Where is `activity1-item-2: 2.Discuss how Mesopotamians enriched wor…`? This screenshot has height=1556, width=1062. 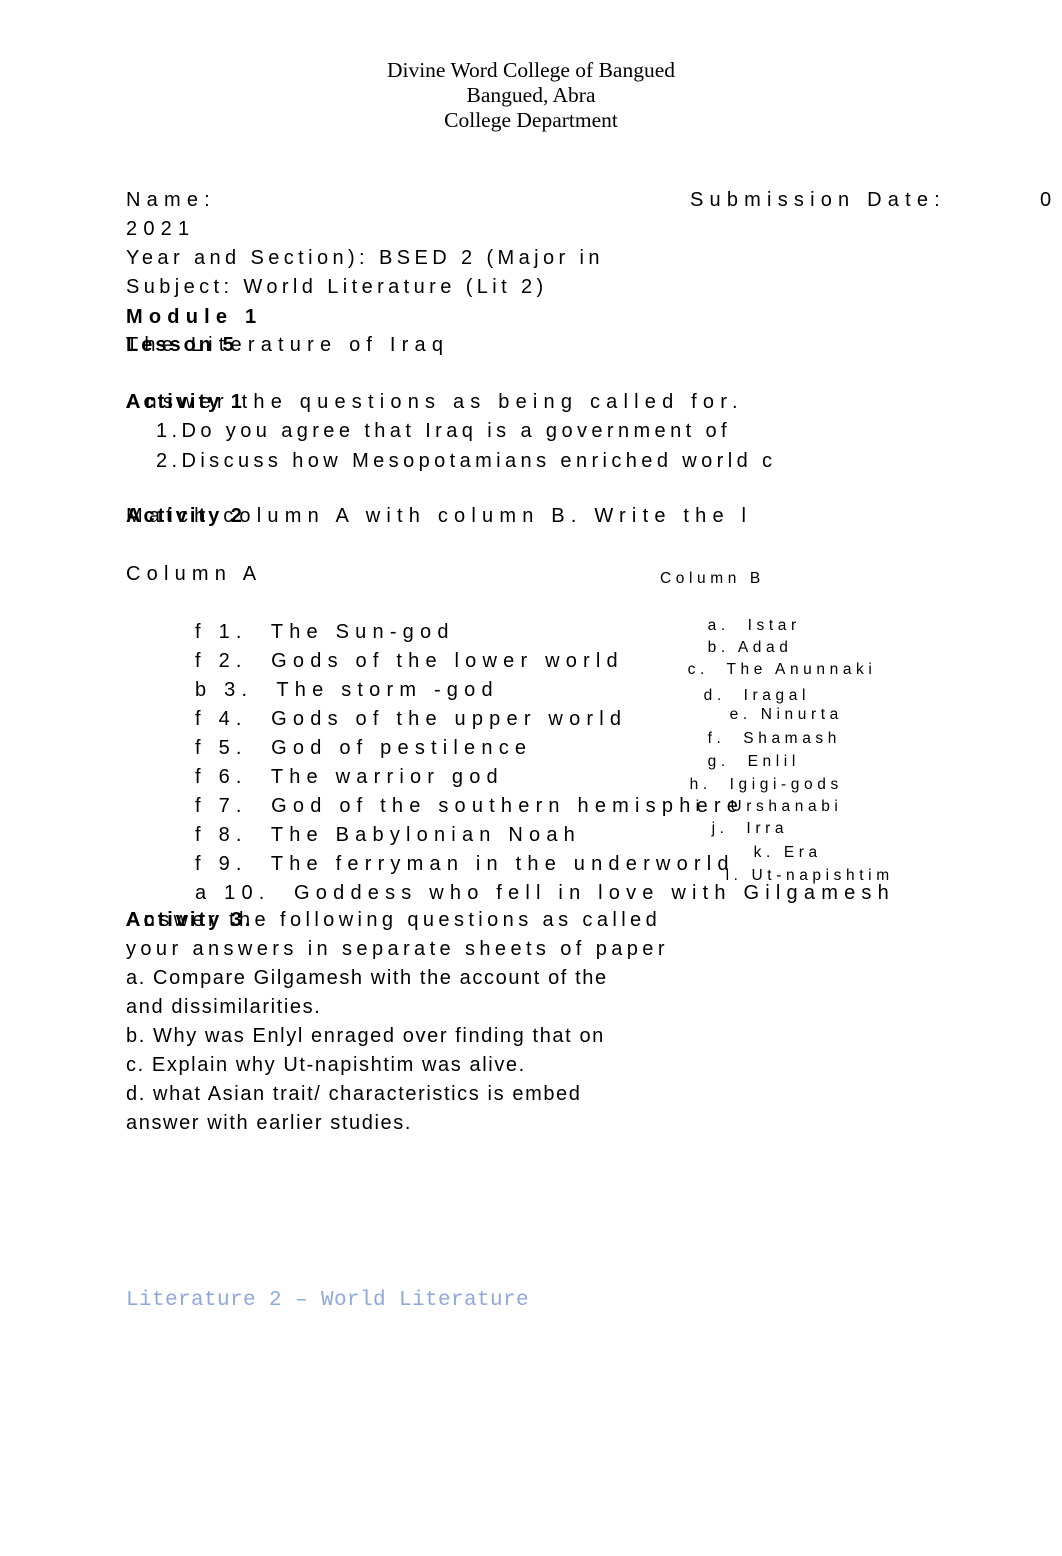 activity1-item-2: 2.Discuss how Mesopotamians enriched wor… is located at coordinates (466, 461).